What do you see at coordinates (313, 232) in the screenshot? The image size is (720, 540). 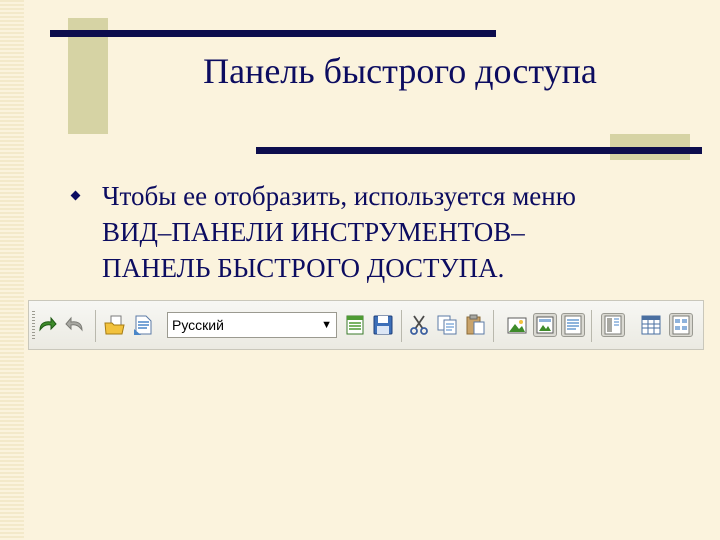 I see `bullet-text-line-2: ВИД–ПАНЕЛИ ИНСТРУМЕНТОВ–` at bounding box center [313, 232].